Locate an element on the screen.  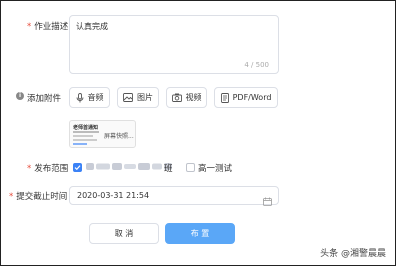
scope-label: * 发布范围 is located at coordinates (47, 168).